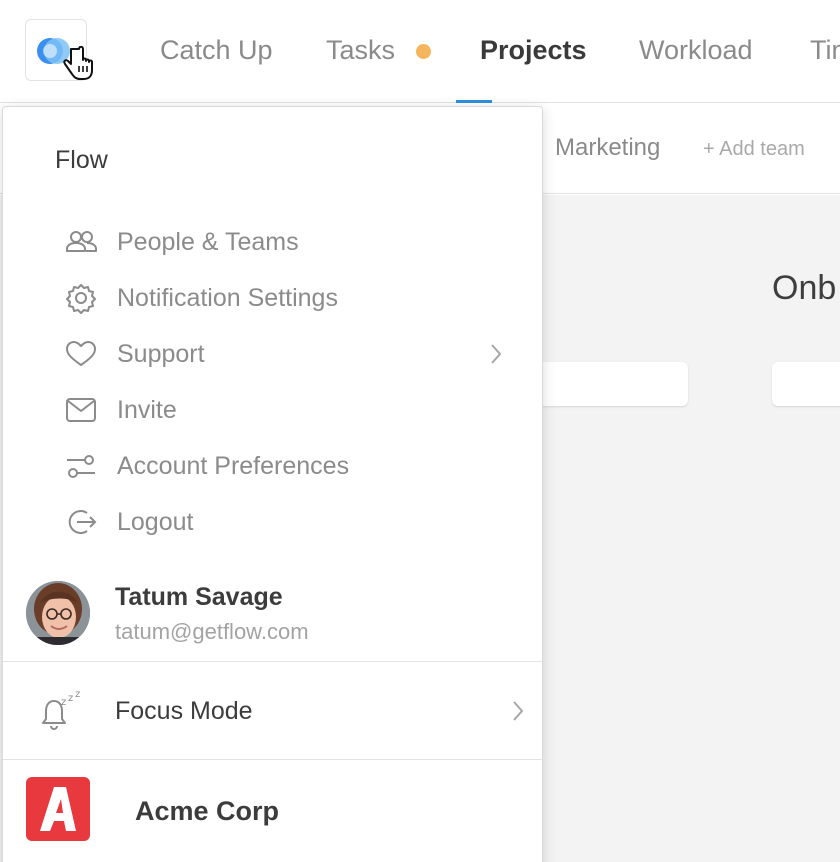 The height and width of the screenshot is (862, 840). Describe the element at coordinates (81, 466) in the screenshot. I see `sliders-icon` at that location.